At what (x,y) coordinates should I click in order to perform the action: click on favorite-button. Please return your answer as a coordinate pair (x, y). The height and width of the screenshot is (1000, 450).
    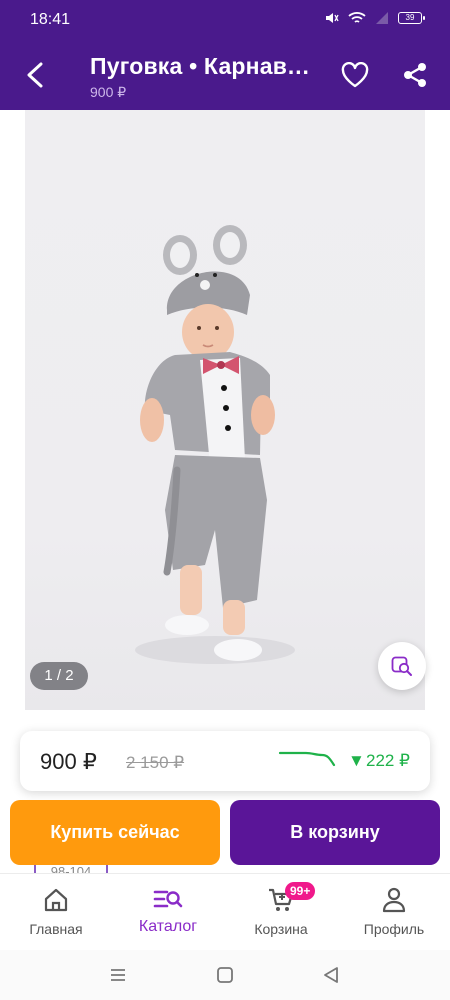
    Looking at the image, I should click on (355, 75).